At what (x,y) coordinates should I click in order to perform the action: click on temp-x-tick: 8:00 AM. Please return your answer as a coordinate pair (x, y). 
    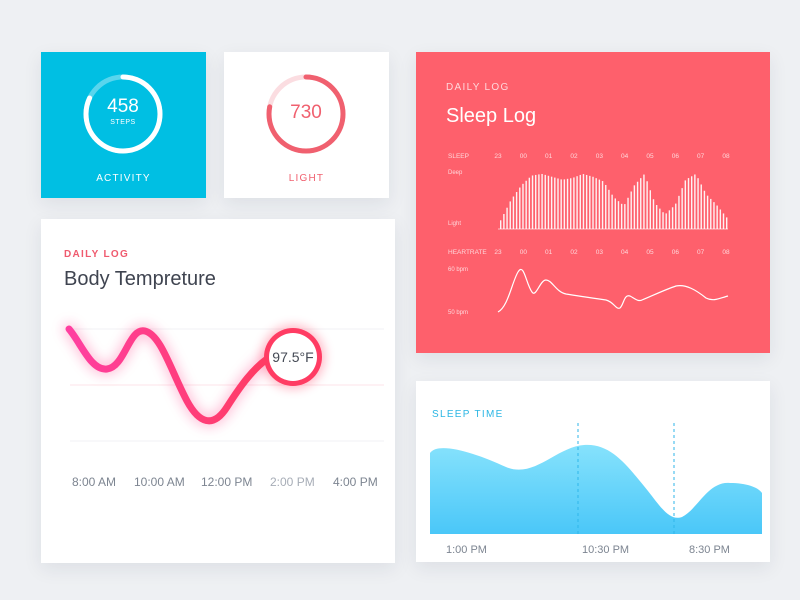
    Looking at the image, I should click on (94, 482).